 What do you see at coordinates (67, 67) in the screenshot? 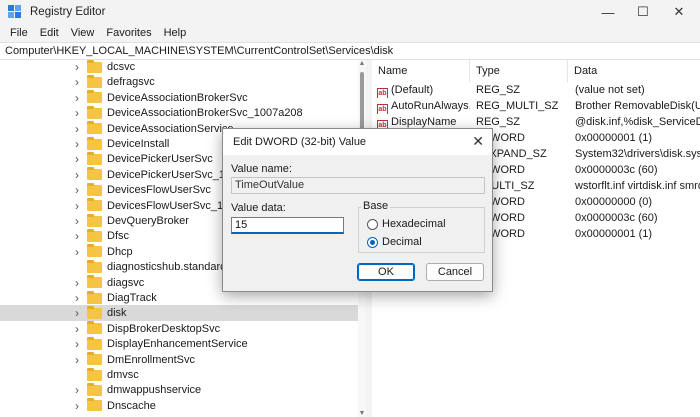
I see `tree-item: › dcsvc` at bounding box center [67, 67].